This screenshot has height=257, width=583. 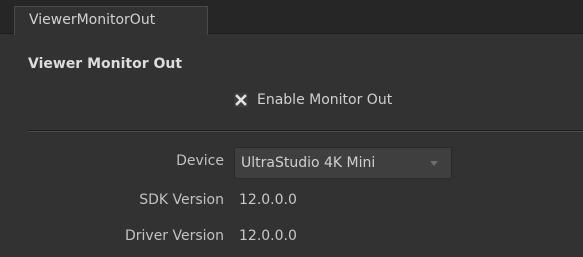 What do you see at coordinates (291, 17) in the screenshot?
I see `tab-strip: ViewerMonitorOut` at bounding box center [291, 17].